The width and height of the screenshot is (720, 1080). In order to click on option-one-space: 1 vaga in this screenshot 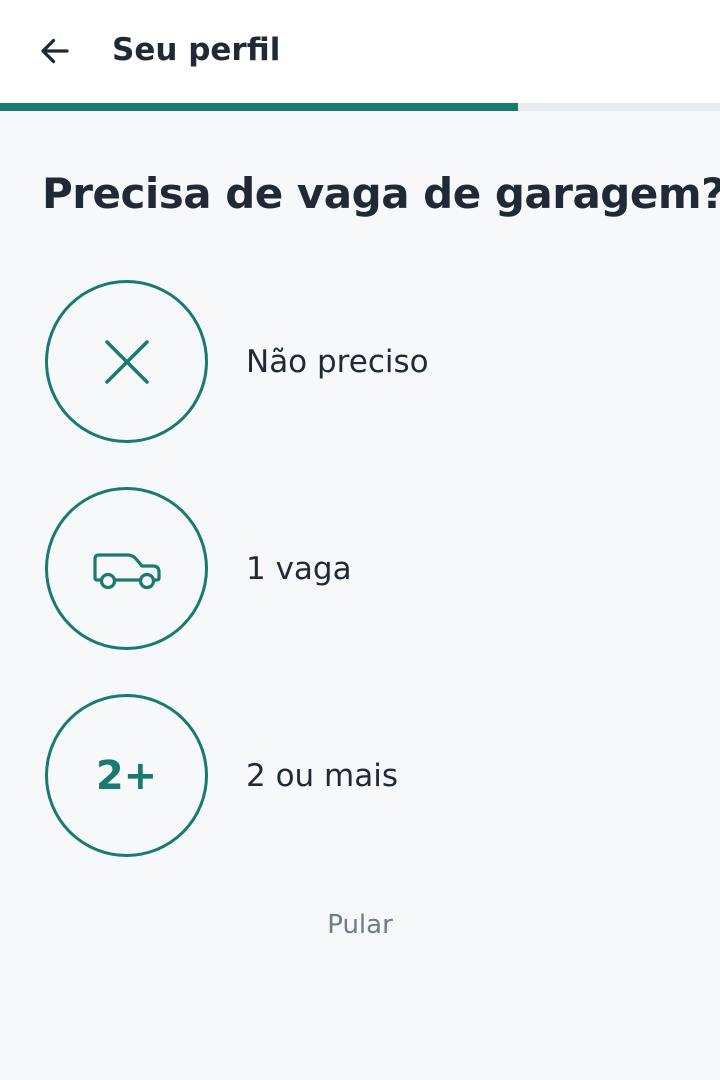, I will do `click(365, 568)`.